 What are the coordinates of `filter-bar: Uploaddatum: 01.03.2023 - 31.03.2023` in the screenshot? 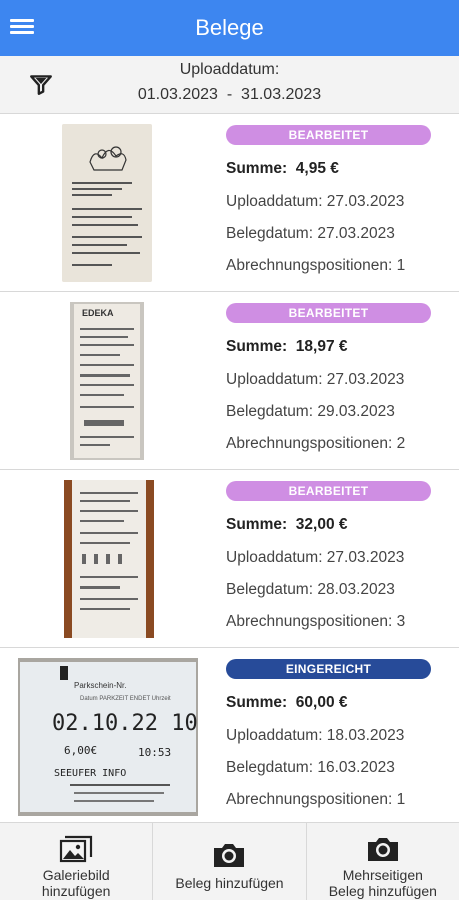 It's located at (229, 85).